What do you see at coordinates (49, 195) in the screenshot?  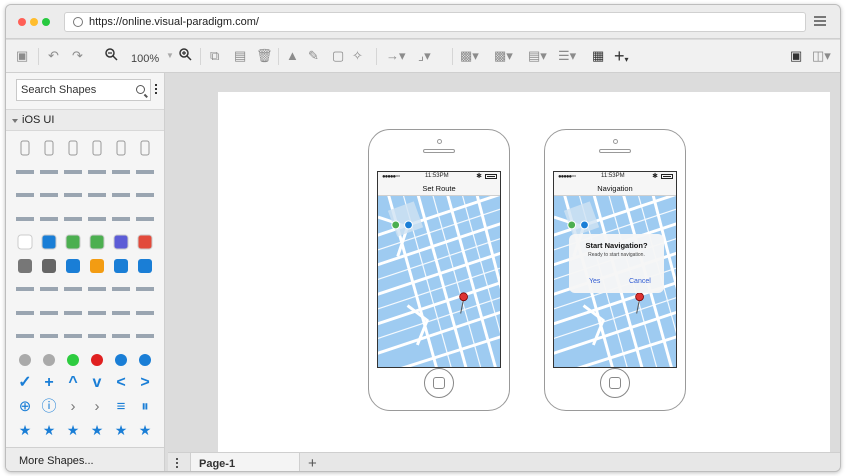 I see `line-shape-icon` at bounding box center [49, 195].